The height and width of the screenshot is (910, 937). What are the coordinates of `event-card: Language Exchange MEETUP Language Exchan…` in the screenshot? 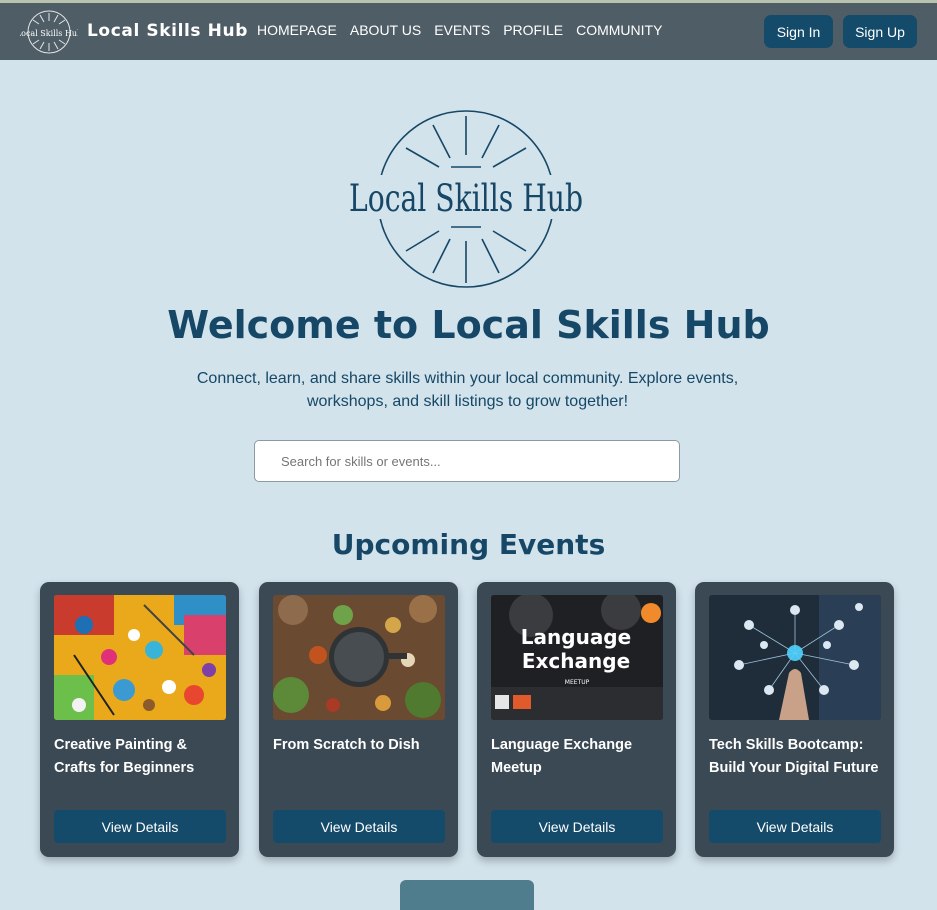 It's located at (576, 719).